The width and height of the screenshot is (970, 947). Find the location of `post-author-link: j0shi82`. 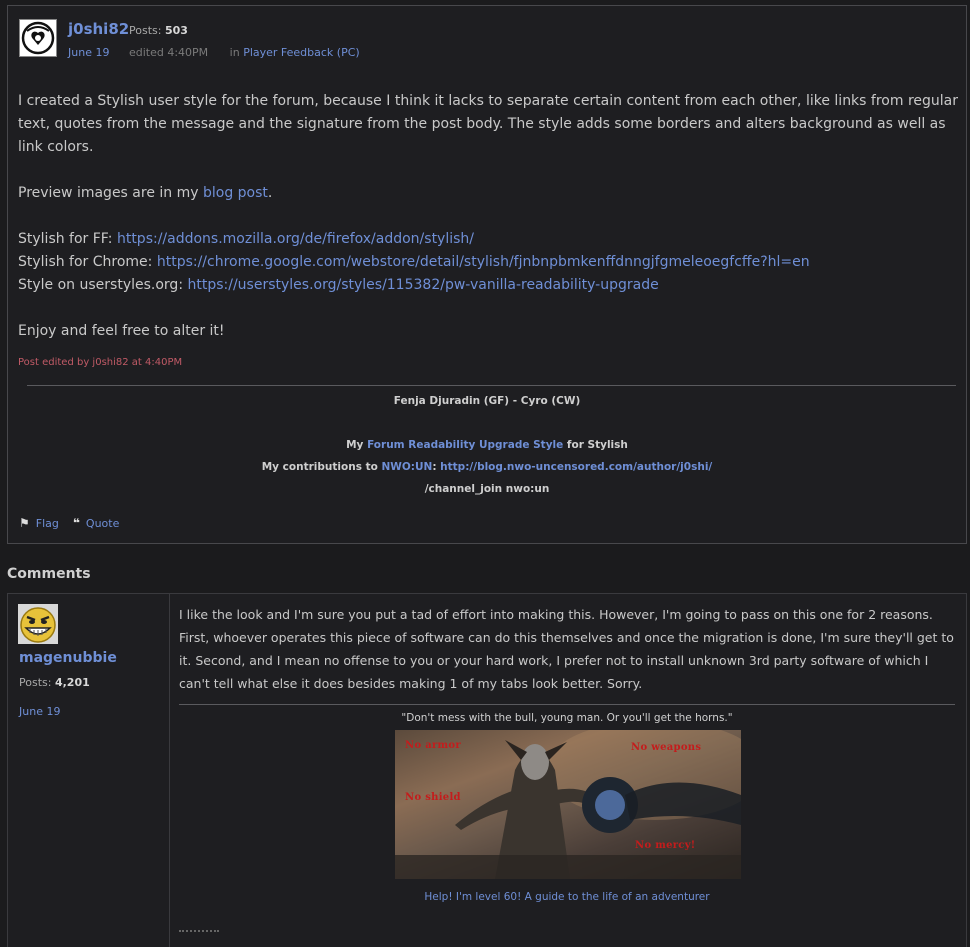

post-author-link: j0shi82 is located at coordinates (98, 29).